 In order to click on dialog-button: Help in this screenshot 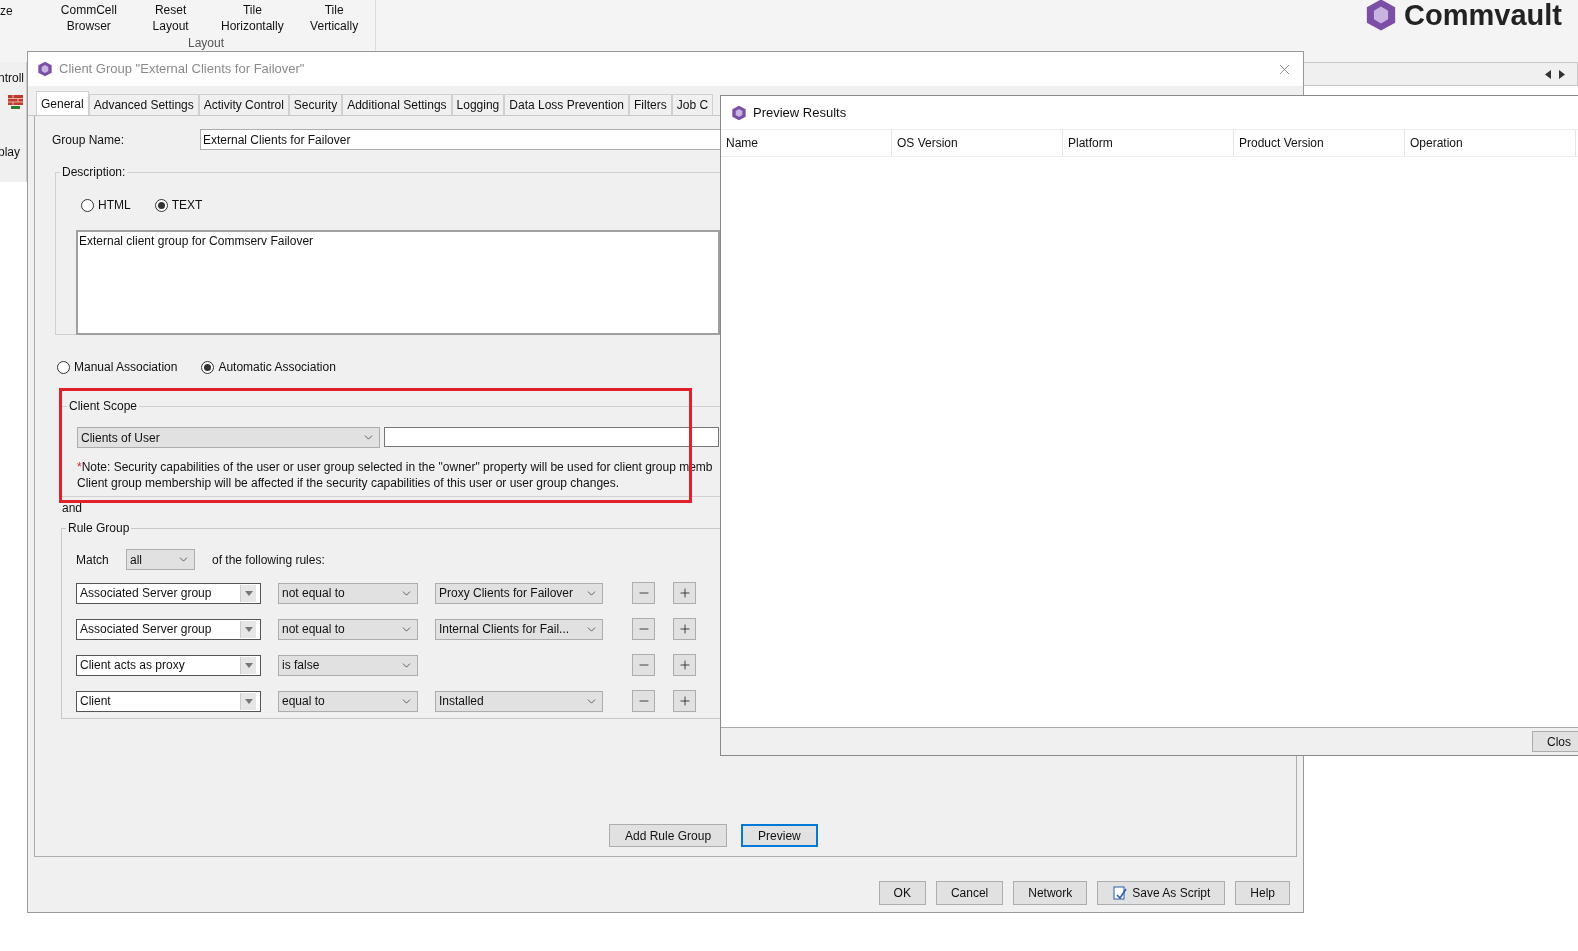, I will do `click(1262, 893)`.